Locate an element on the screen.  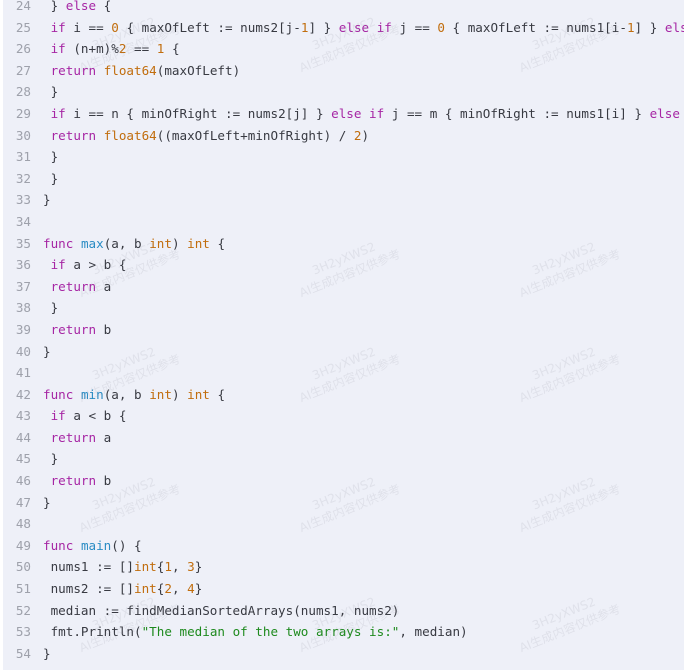
line-number: 41 is located at coordinates (23, 373).